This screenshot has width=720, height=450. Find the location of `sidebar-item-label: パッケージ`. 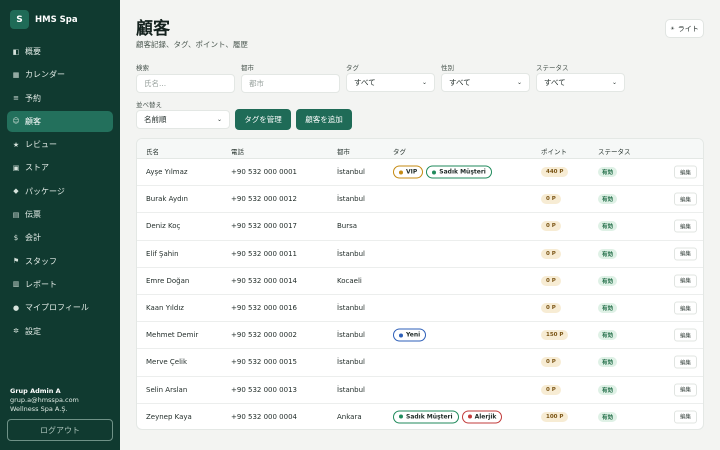

sidebar-item-label: パッケージ is located at coordinates (45, 191).